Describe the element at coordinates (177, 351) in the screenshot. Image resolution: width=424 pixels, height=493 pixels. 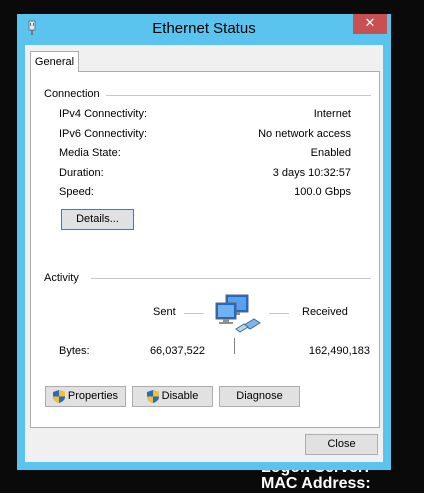
I see `bytes-sent-value: 66,037,522` at that location.